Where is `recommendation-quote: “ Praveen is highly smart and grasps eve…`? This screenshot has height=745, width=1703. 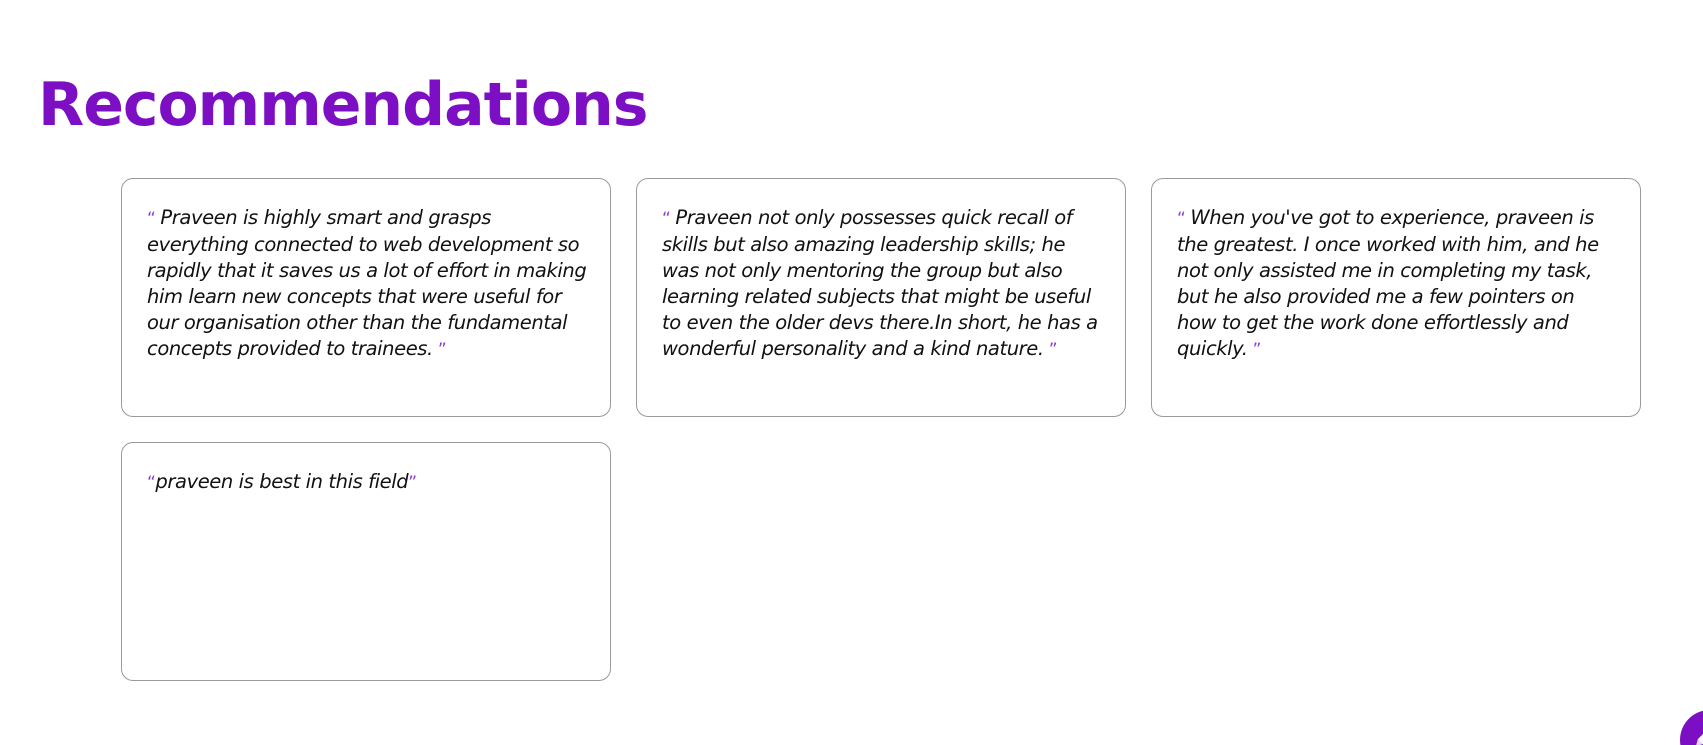 recommendation-quote: “ Praveen is highly smart and grasps eve… is located at coordinates (367, 284).